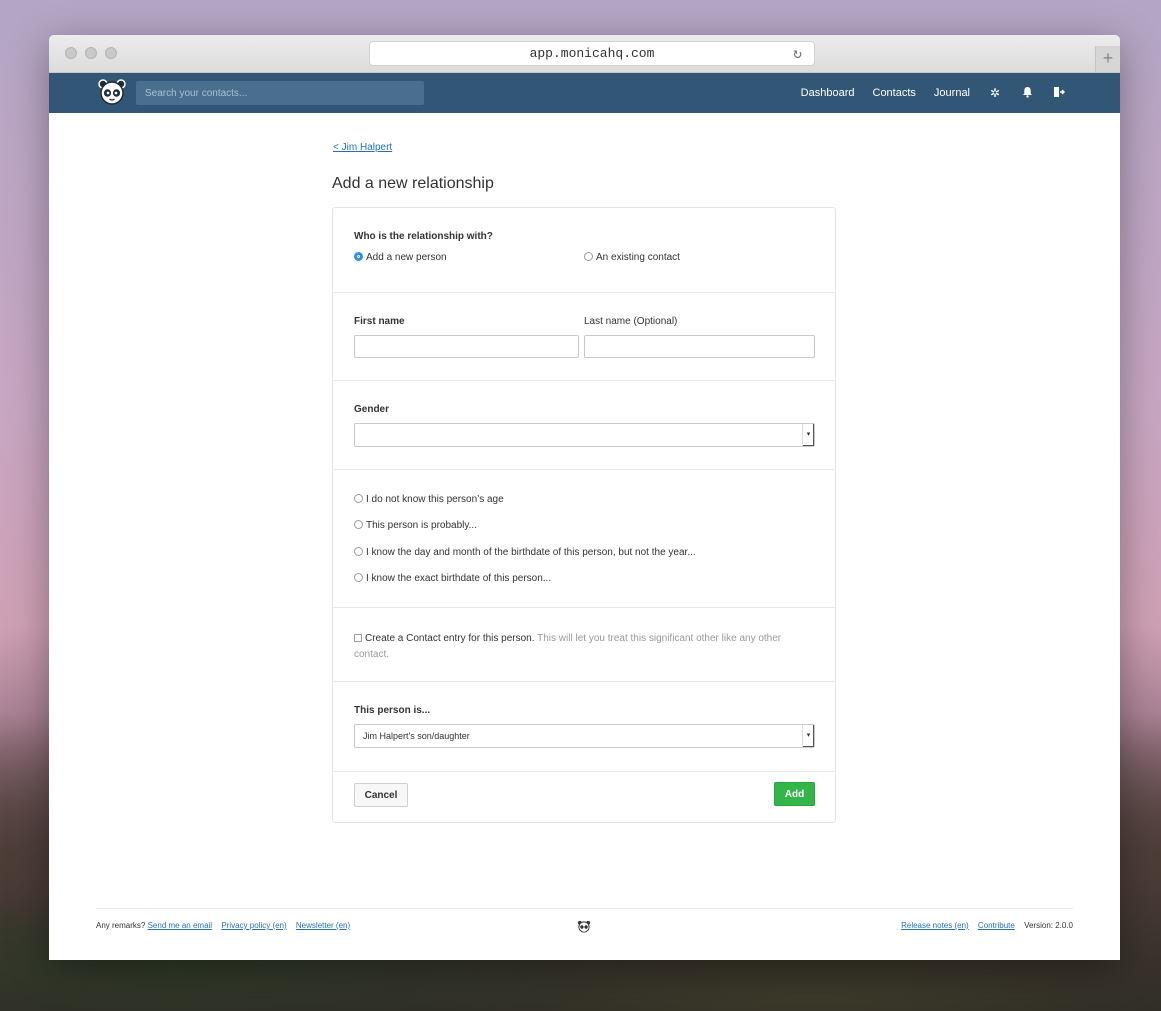  Describe the element at coordinates (797, 53) in the screenshot. I see `reload-icon: ↻` at that location.